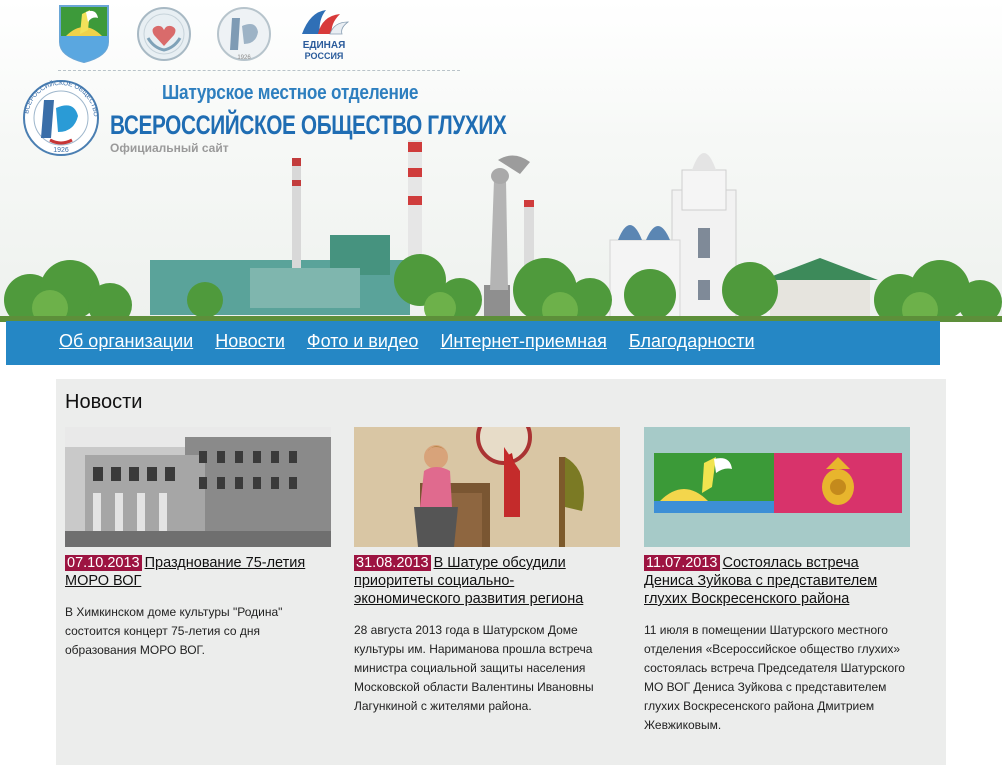 Image resolution: width=1002 pixels, height=779 pixels. Describe the element at coordinates (104, 402) in the screenshot. I see `news-heading: Новости` at that location.